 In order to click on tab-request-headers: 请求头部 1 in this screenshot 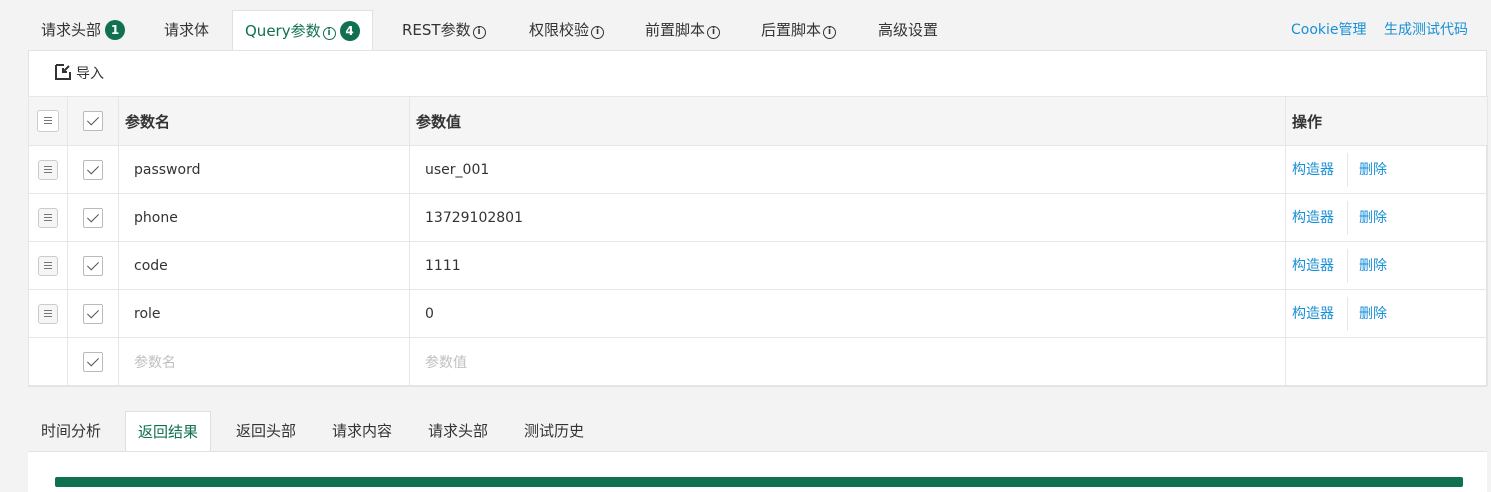, I will do `click(83, 30)`.